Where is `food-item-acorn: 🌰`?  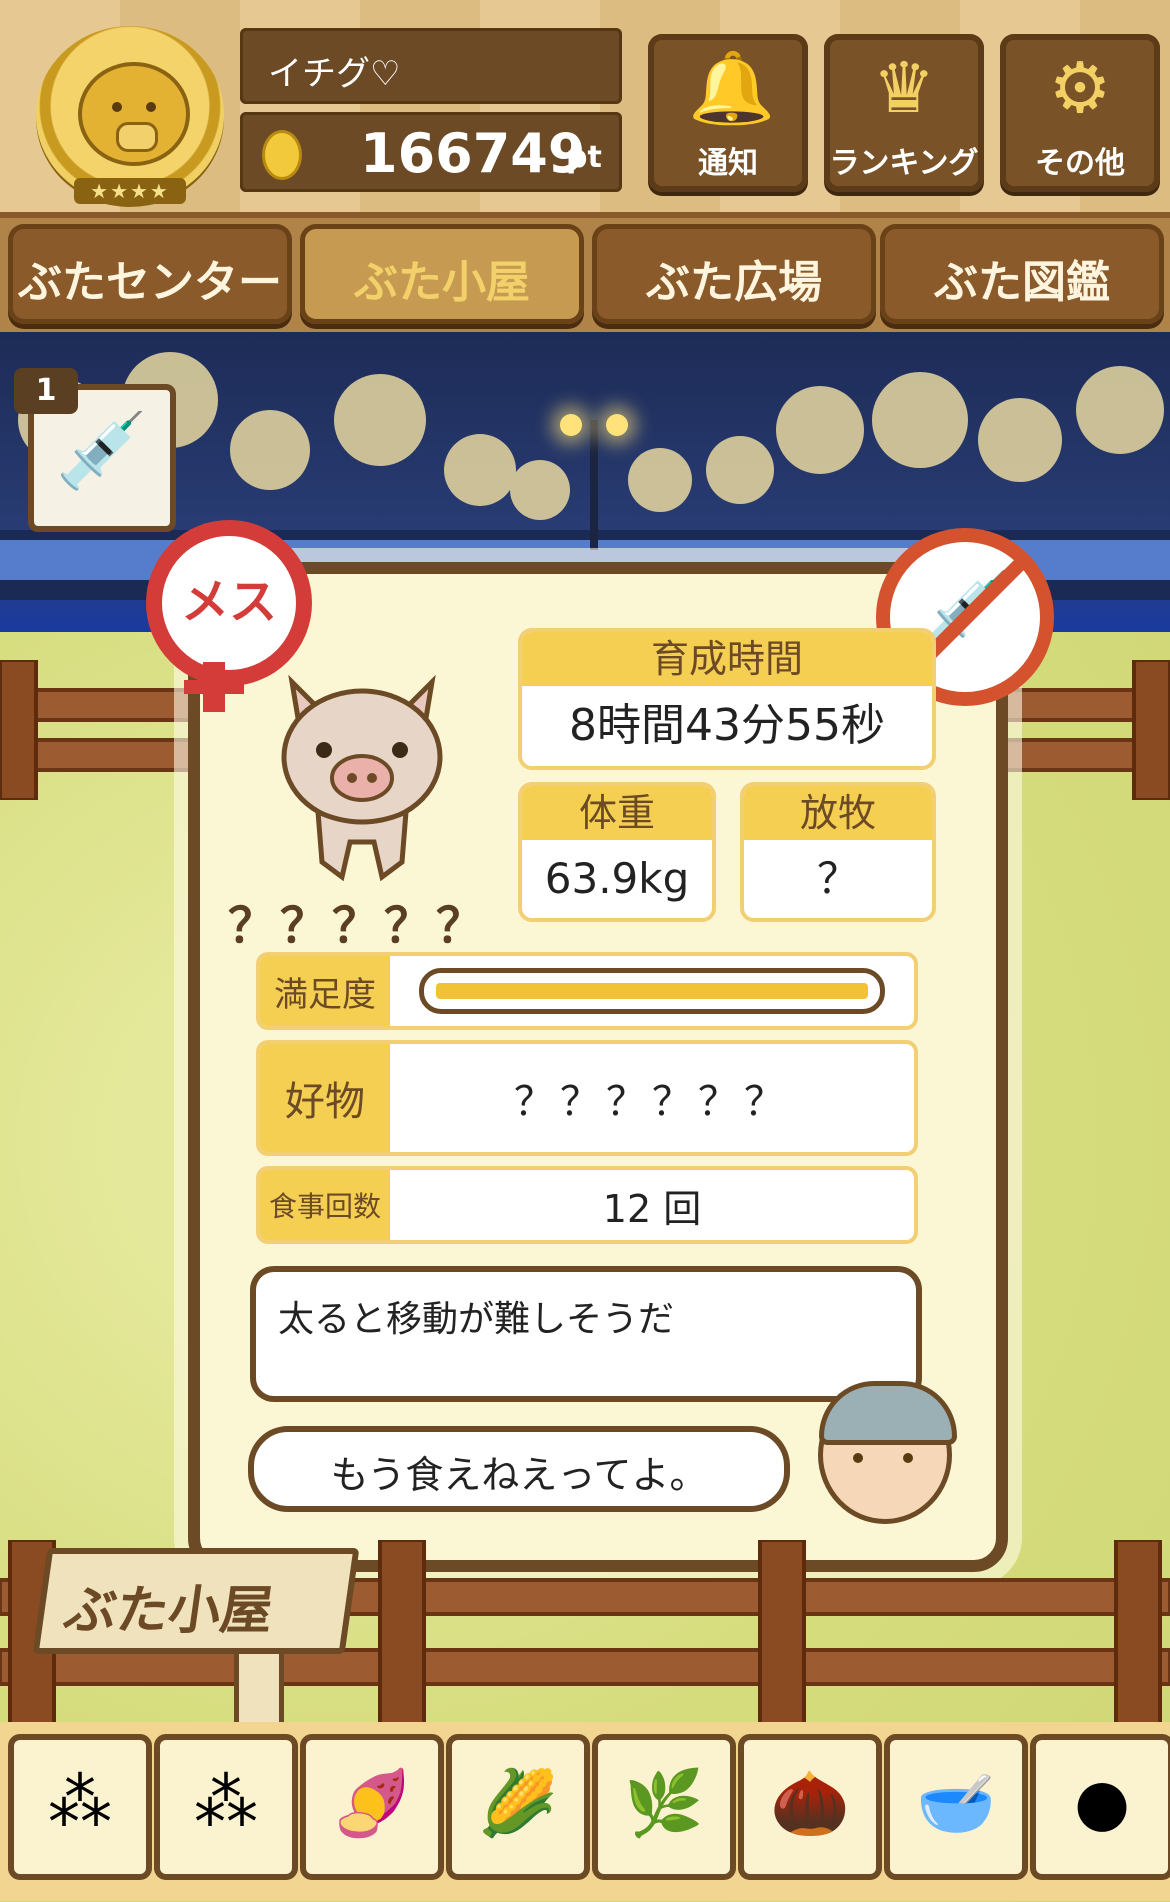
food-item-acorn: 🌰 is located at coordinates (810, 1807).